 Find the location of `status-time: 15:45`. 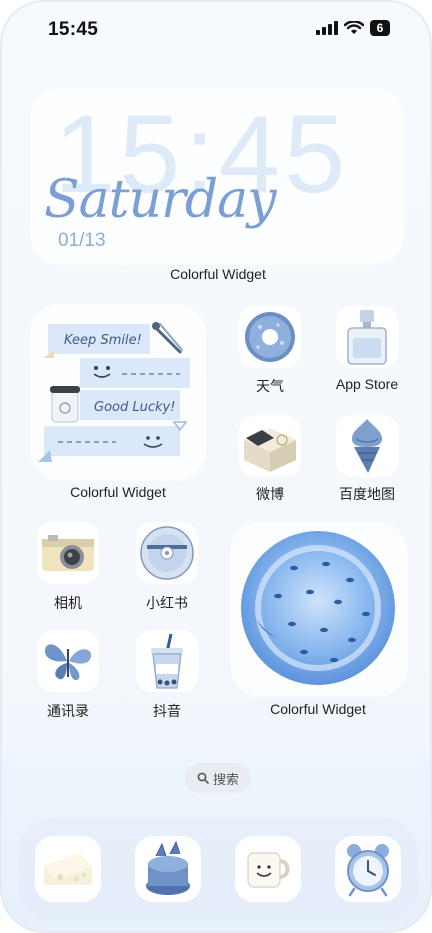

status-time: 15:45 is located at coordinates (73, 29).